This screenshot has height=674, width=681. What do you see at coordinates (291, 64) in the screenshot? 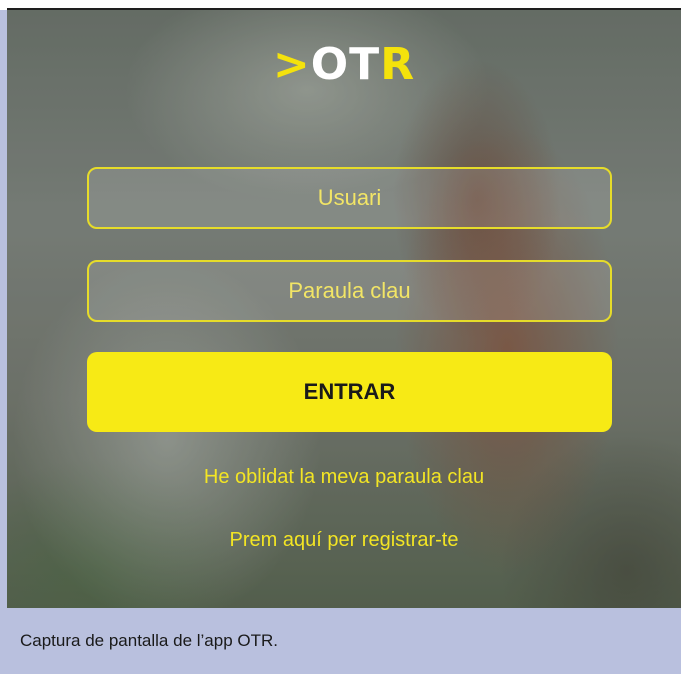
I see `logo-chevron: >` at bounding box center [291, 64].